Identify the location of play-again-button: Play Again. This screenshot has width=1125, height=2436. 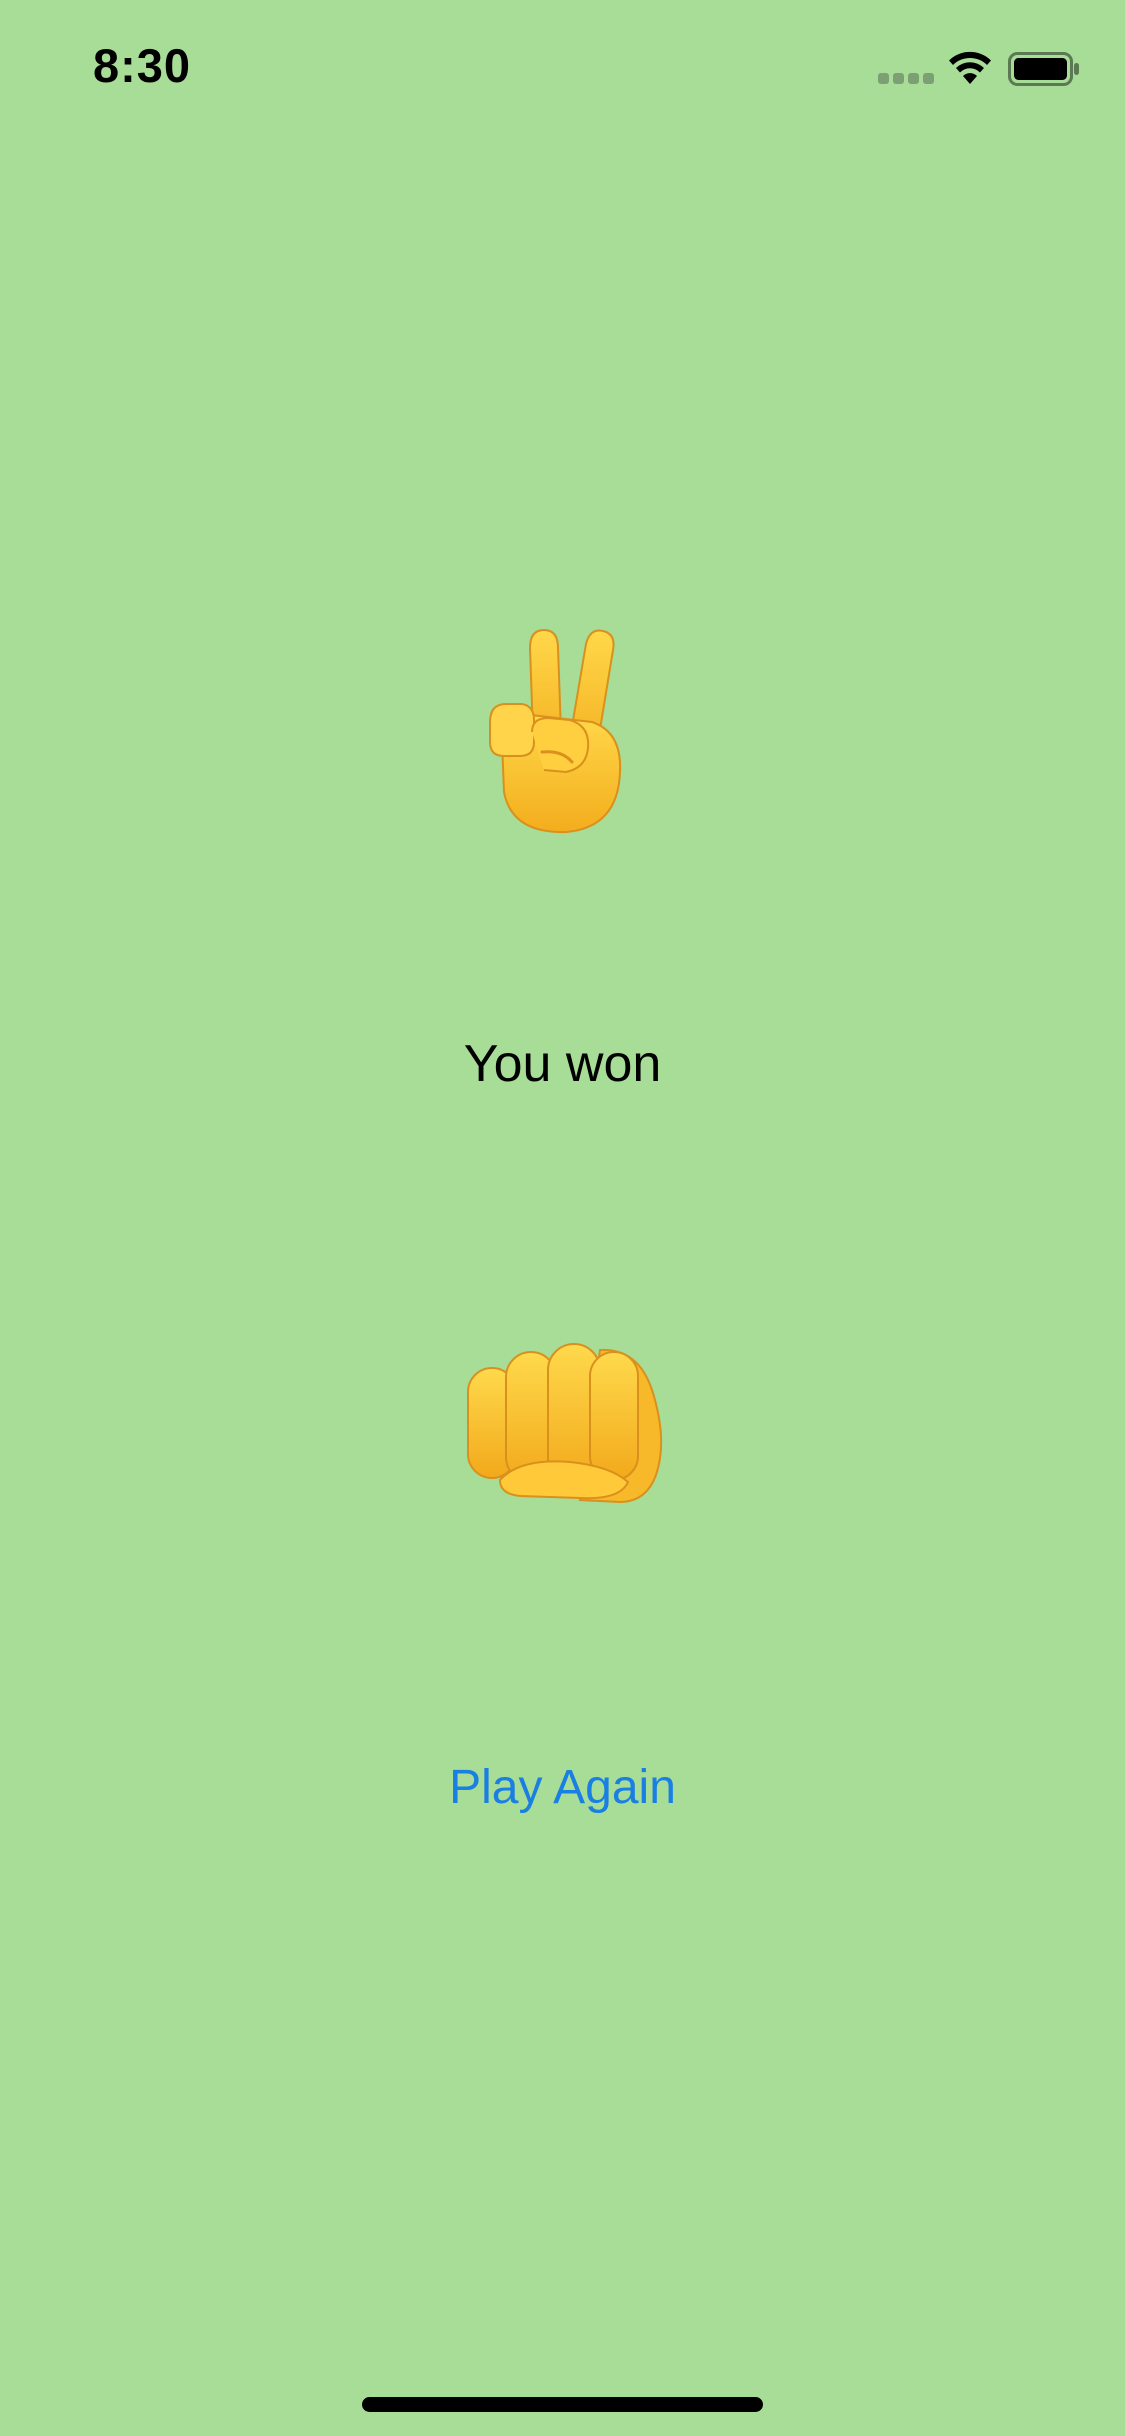
(562, 1788).